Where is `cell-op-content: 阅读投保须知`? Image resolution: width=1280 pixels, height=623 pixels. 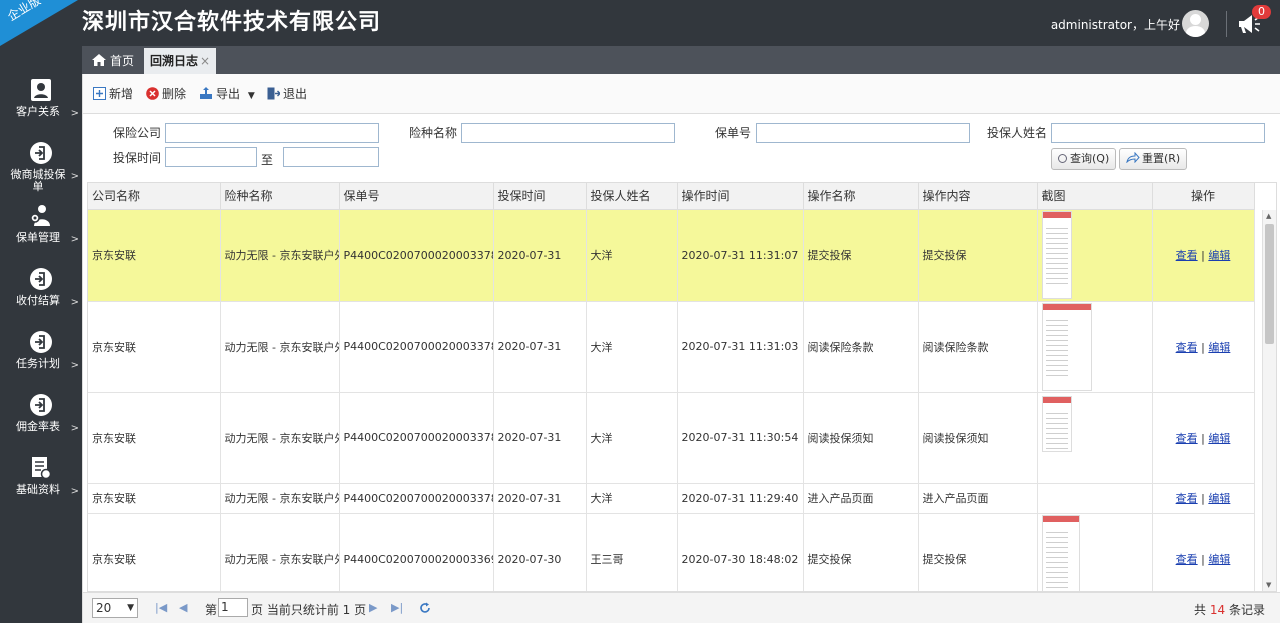 cell-op-content: 阅读投保须知 is located at coordinates (978, 438).